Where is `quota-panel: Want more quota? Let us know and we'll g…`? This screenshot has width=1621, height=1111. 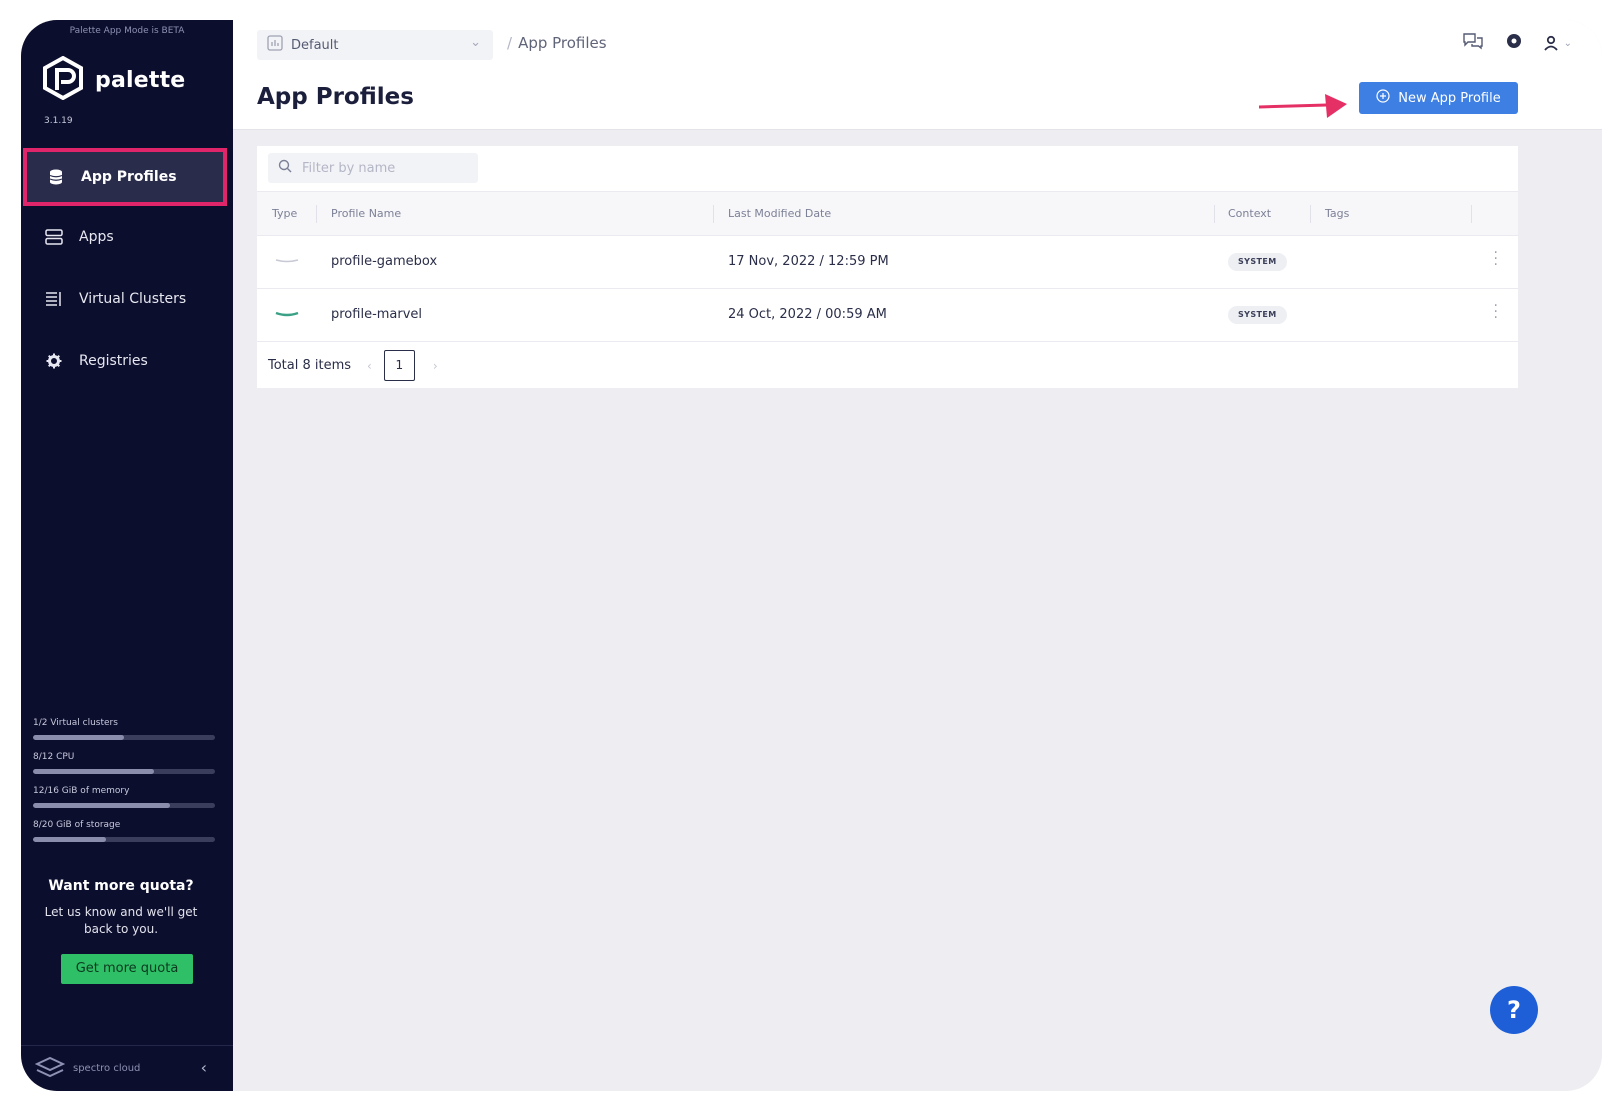 quota-panel: Want more quota? Let us know and we'll g… is located at coordinates (121, 931).